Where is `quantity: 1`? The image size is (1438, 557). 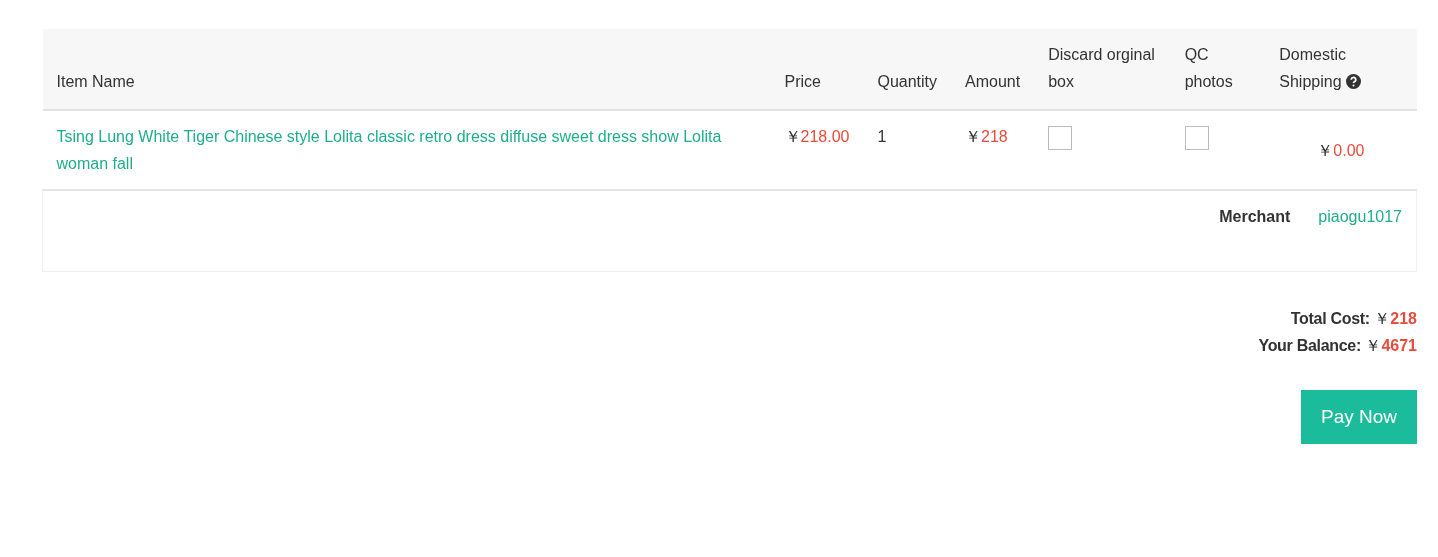
quantity: 1 is located at coordinates (882, 136).